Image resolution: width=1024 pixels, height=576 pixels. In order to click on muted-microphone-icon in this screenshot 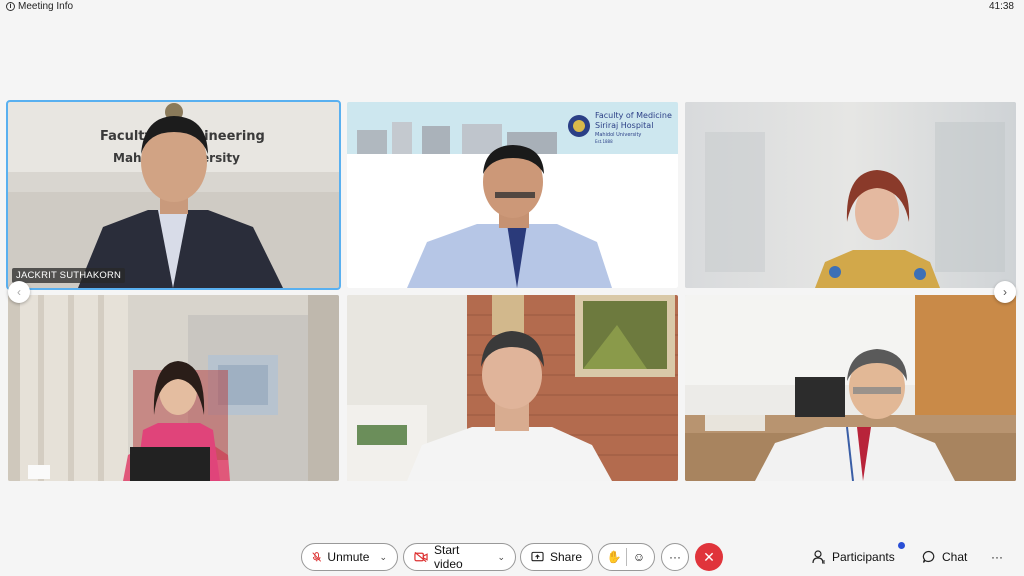, I will do `click(317, 557)`.